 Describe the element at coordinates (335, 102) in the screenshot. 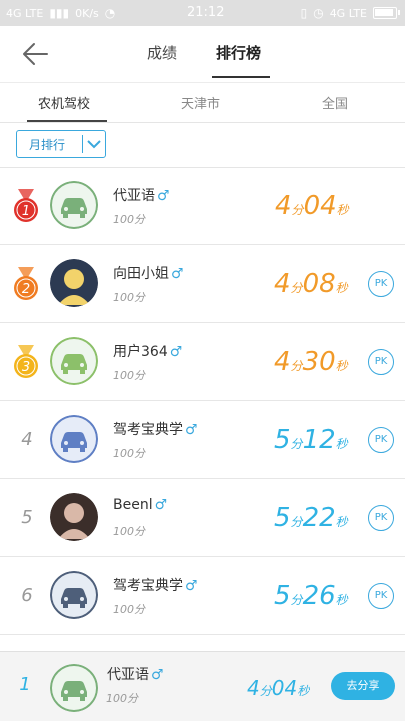

I see `region-tab-national: 全国` at that location.